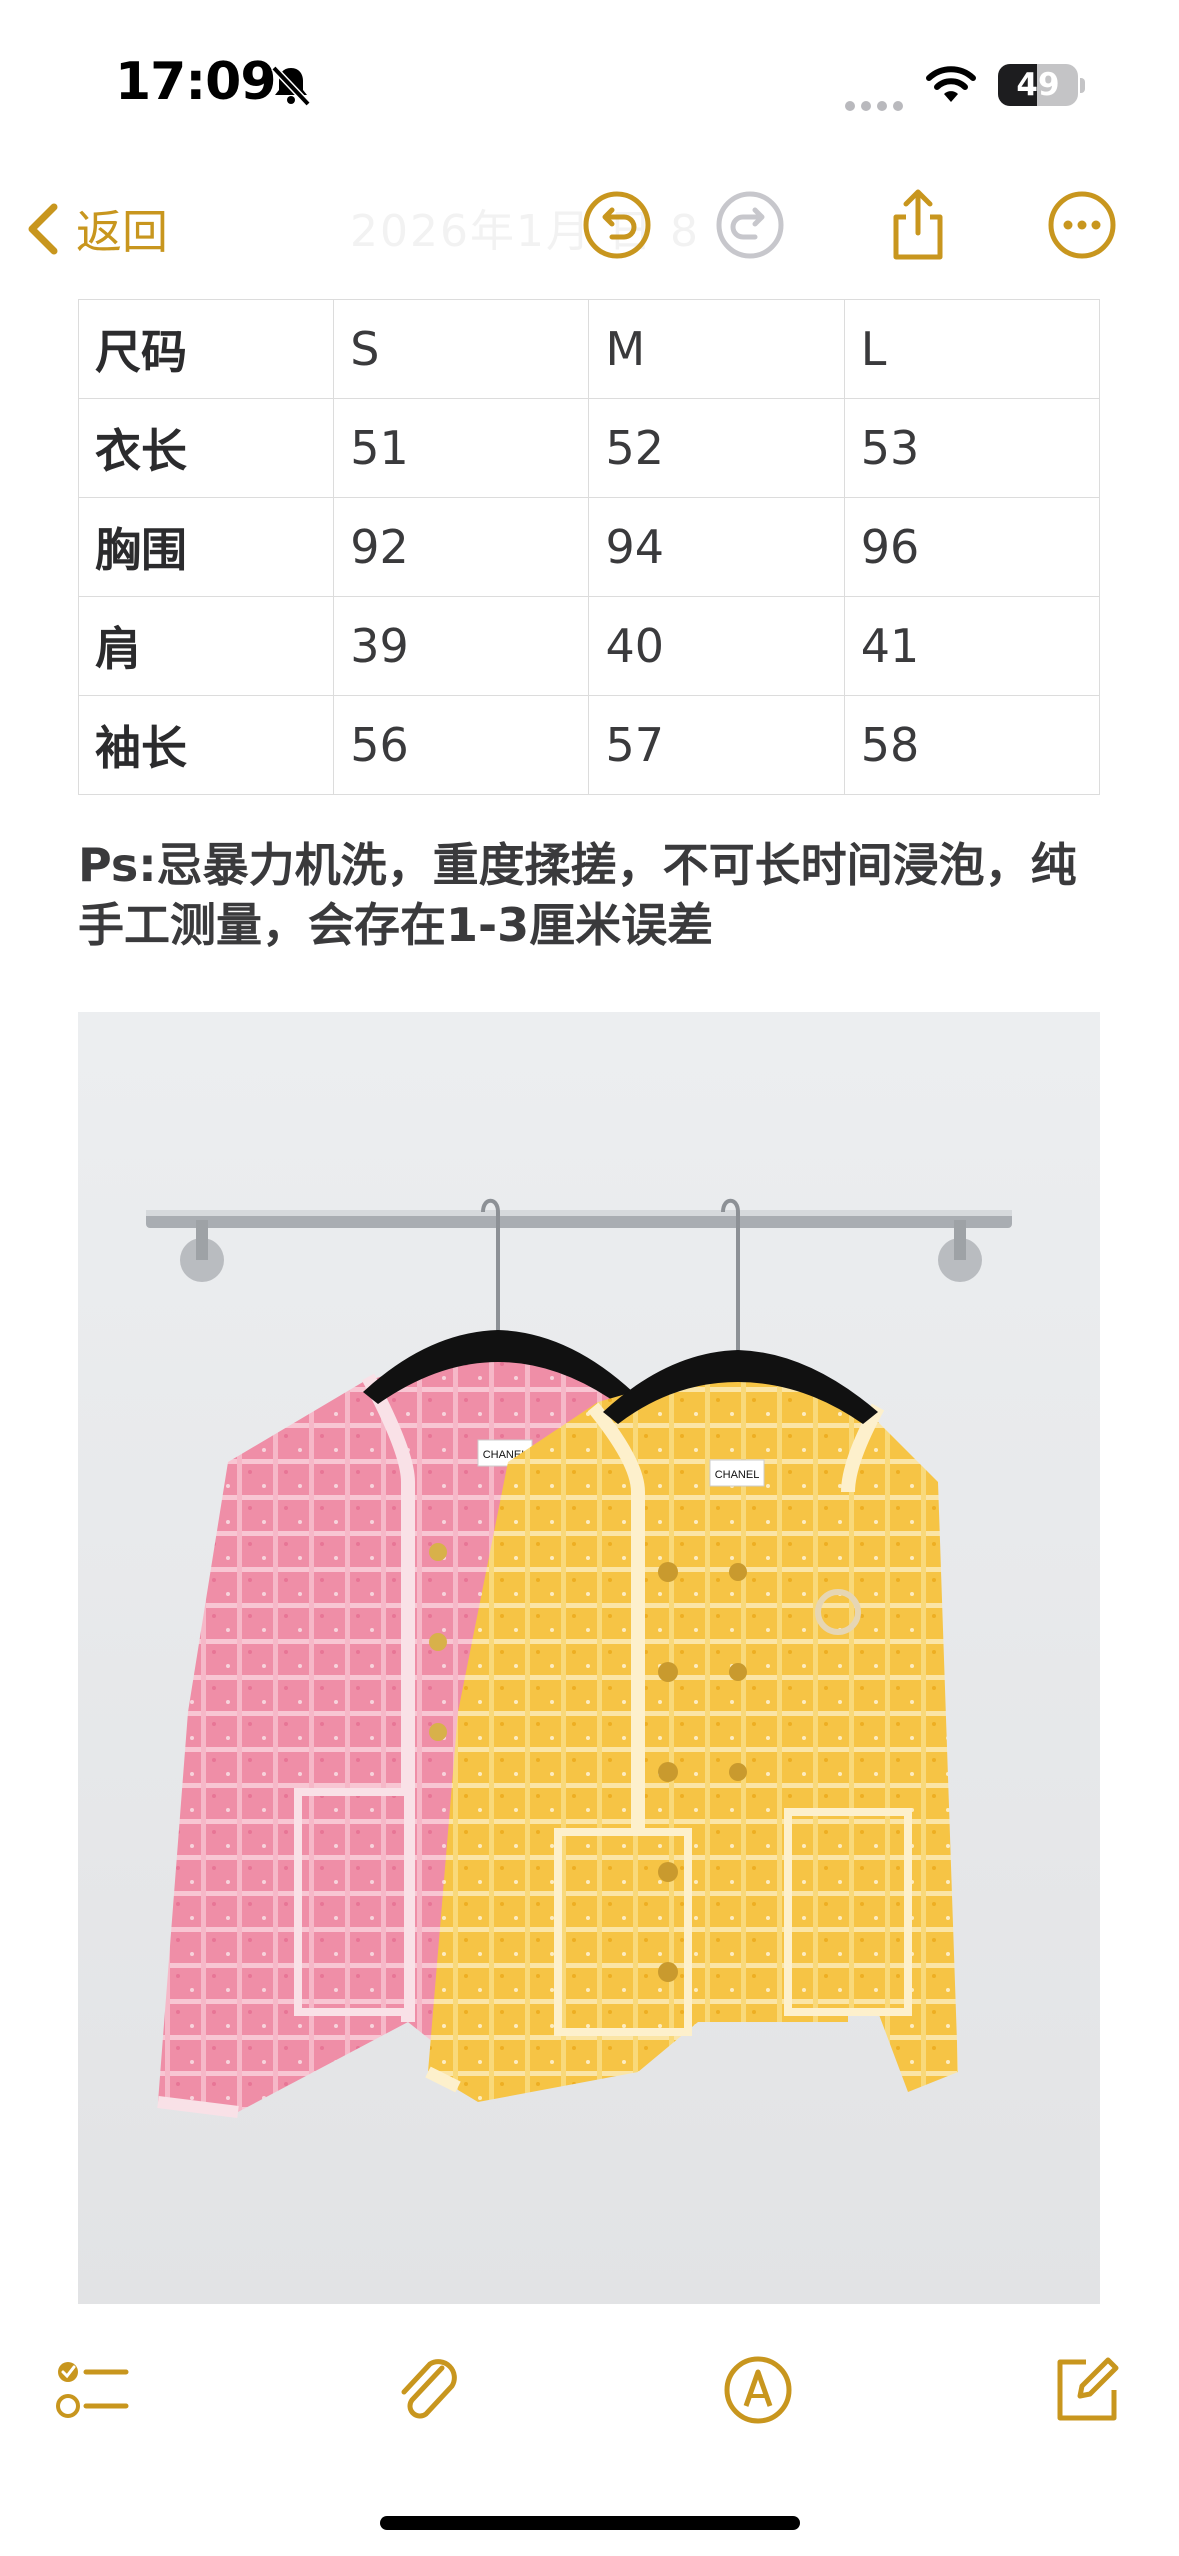 The height and width of the screenshot is (2556, 1179). What do you see at coordinates (206, 349) in the screenshot?
I see `table-cell: 尺码` at bounding box center [206, 349].